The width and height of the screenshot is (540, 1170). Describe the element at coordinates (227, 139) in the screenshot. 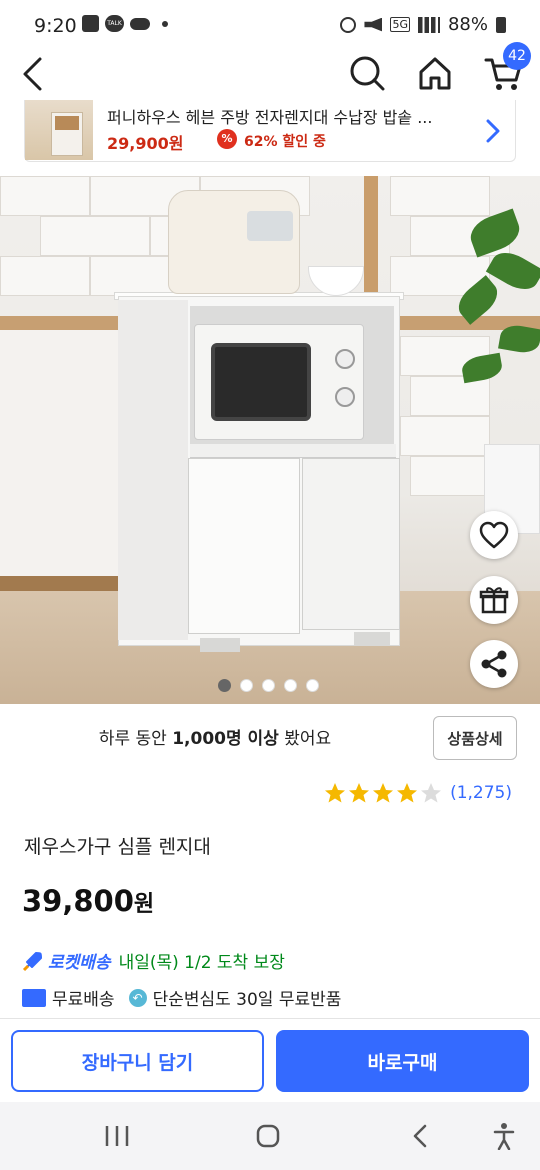

I see `discount-icon: %` at that location.